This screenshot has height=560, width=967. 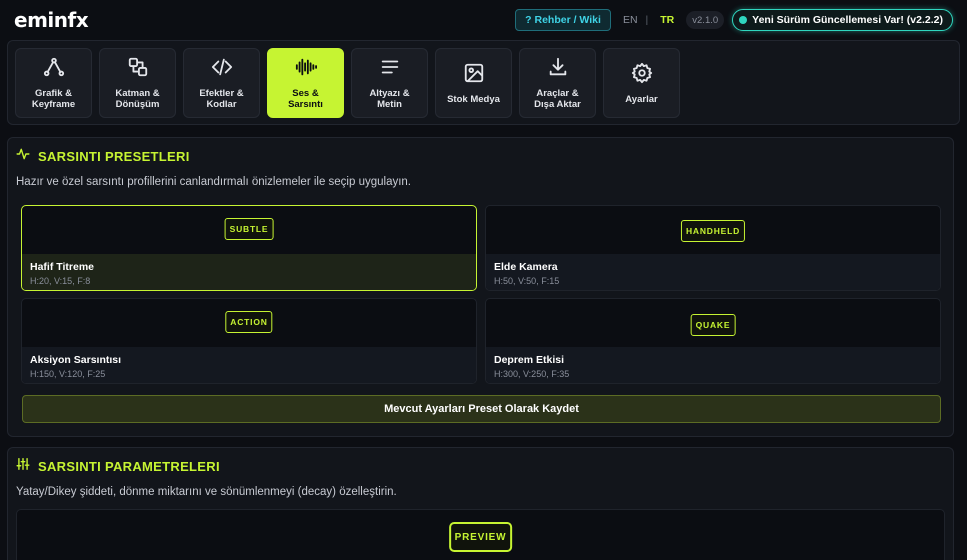 I want to click on nav-label: Efektler & Kodlar, so click(x=221, y=99).